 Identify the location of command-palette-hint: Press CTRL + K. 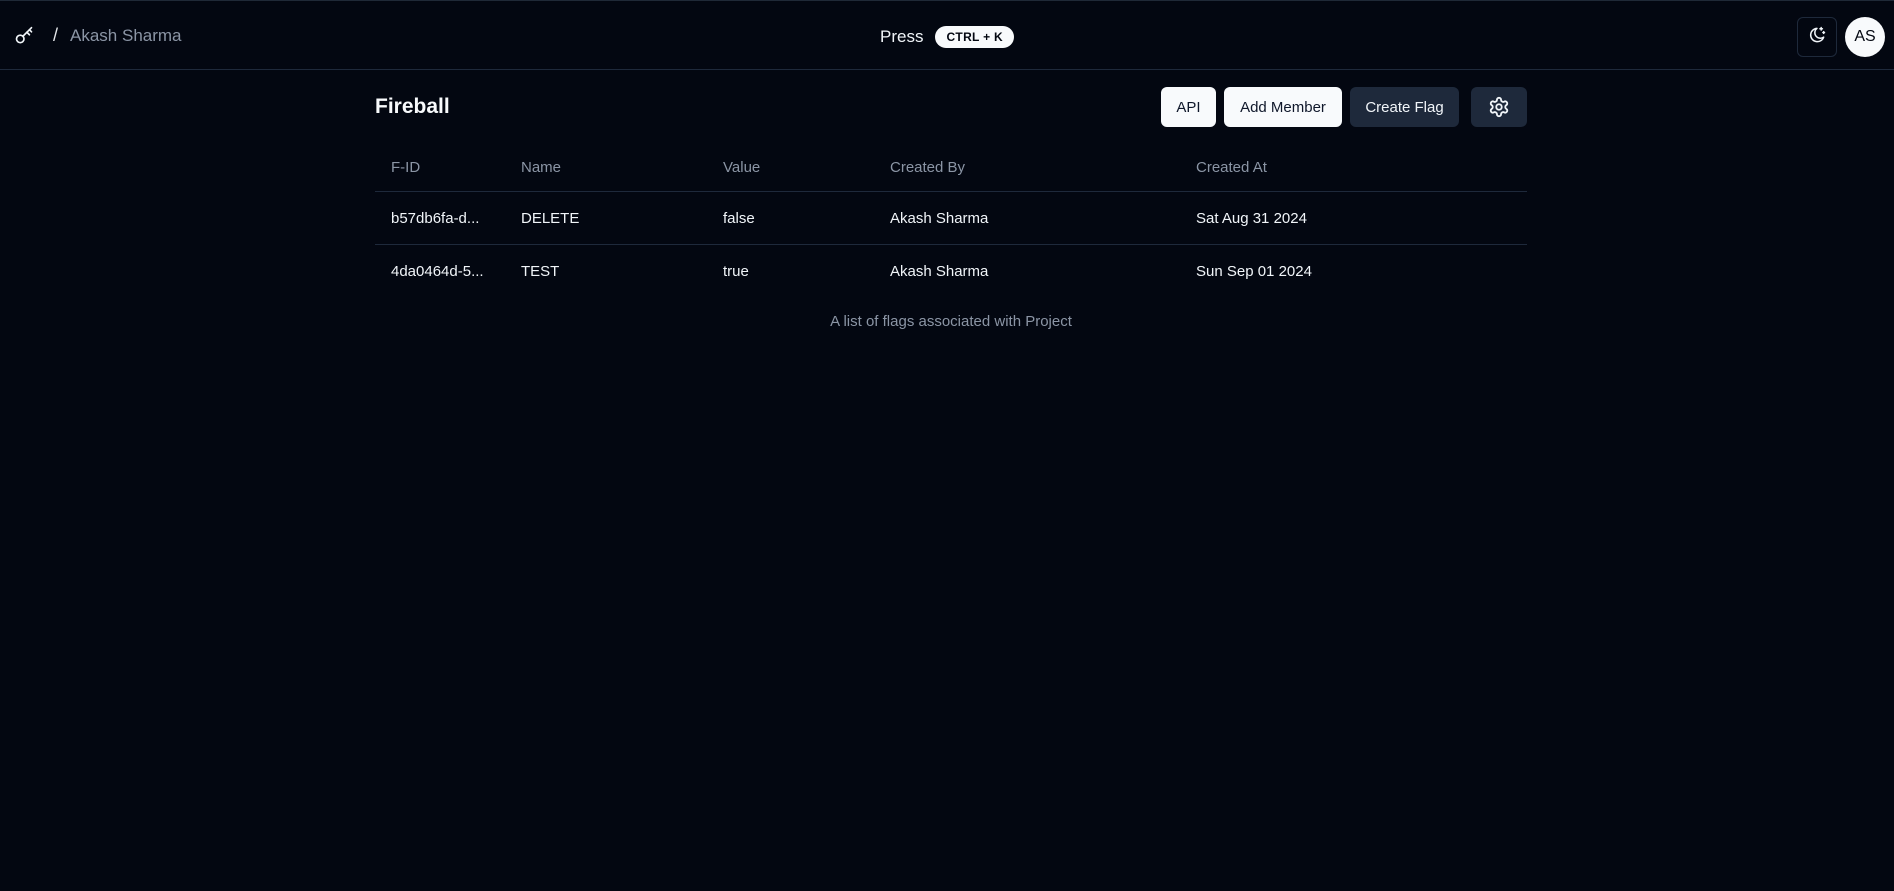
(947, 37).